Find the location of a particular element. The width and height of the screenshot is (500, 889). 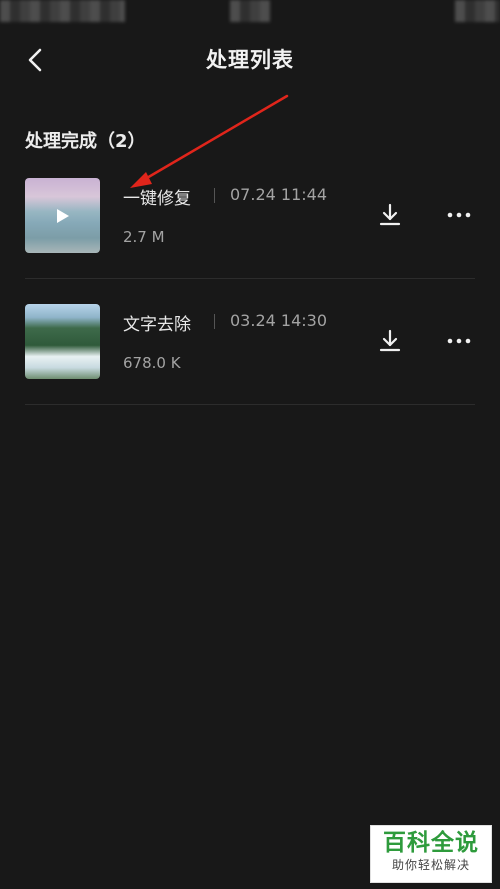

blurred-status-center is located at coordinates (250, 11).